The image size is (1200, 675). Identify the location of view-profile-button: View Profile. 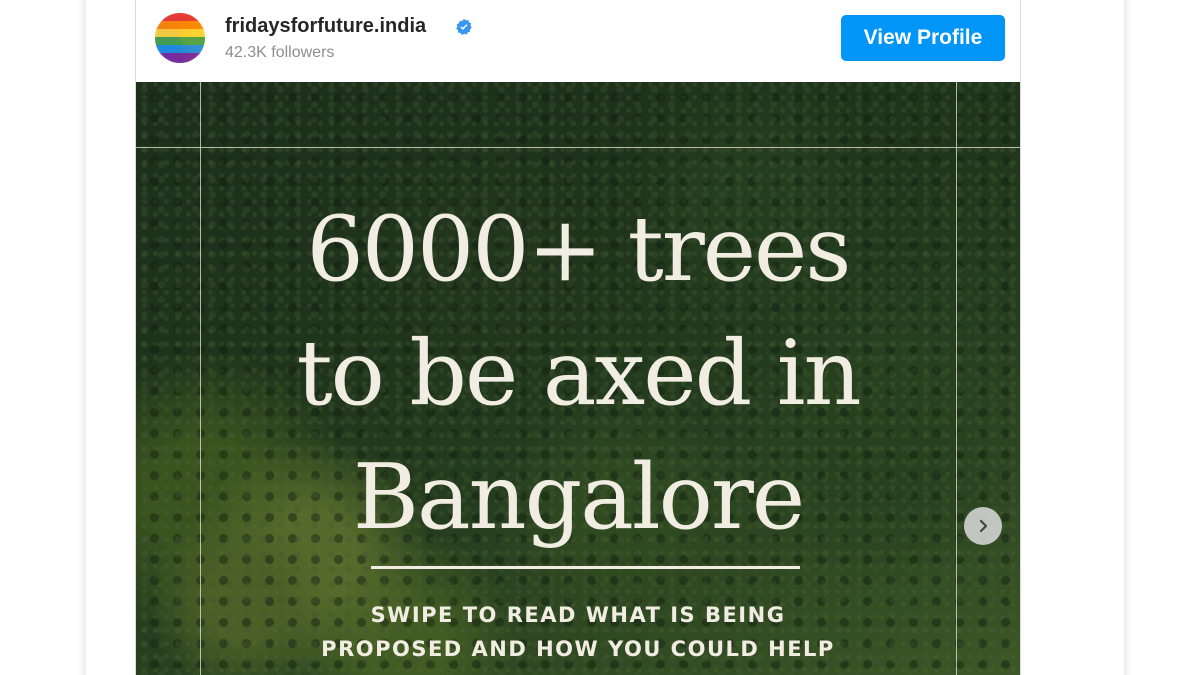
(923, 38).